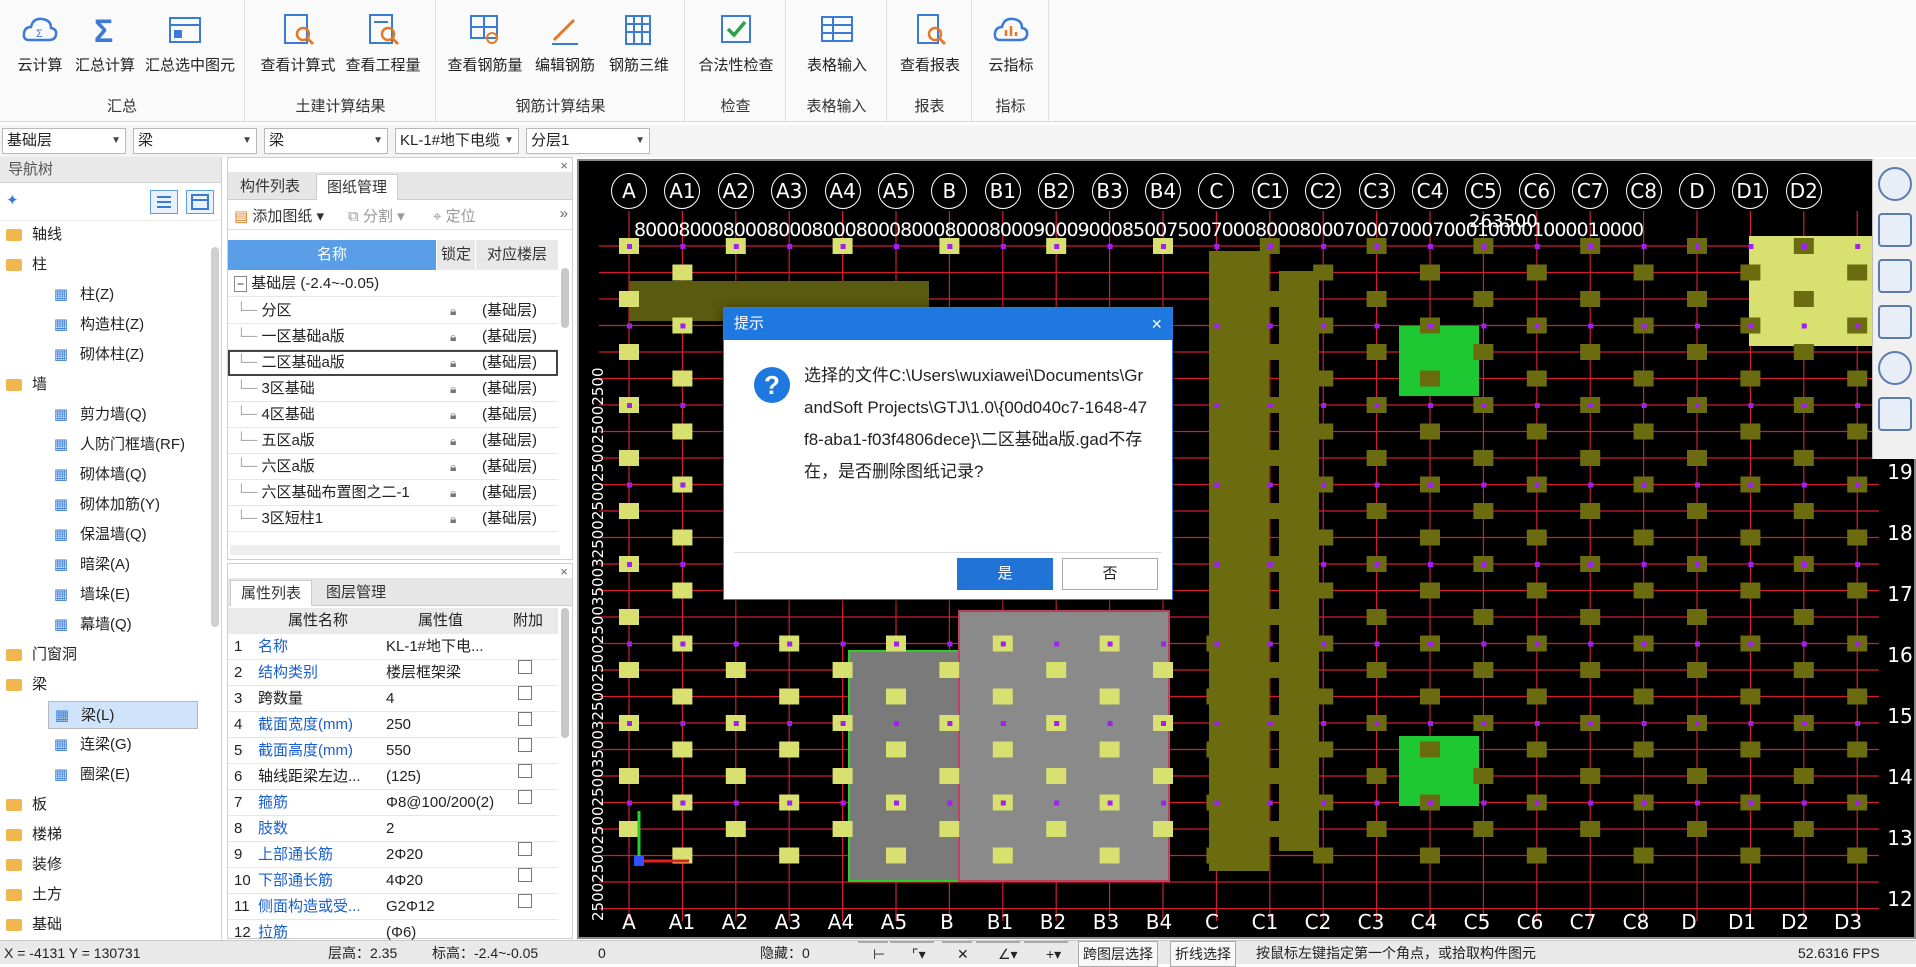 The width and height of the screenshot is (1916, 967). What do you see at coordinates (395, 550) in the screenshot?
I see `drawing-hscrollbar` at bounding box center [395, 550].